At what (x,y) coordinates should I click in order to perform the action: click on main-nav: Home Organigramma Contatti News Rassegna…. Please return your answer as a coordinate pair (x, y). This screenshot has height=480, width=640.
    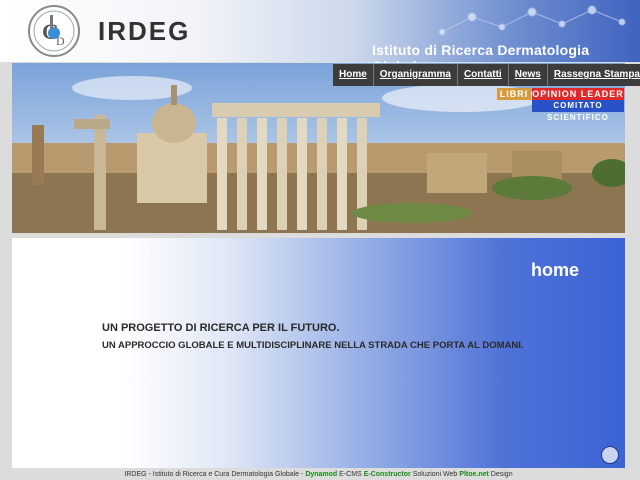
    Looking at the image, I should click on (486, 75).